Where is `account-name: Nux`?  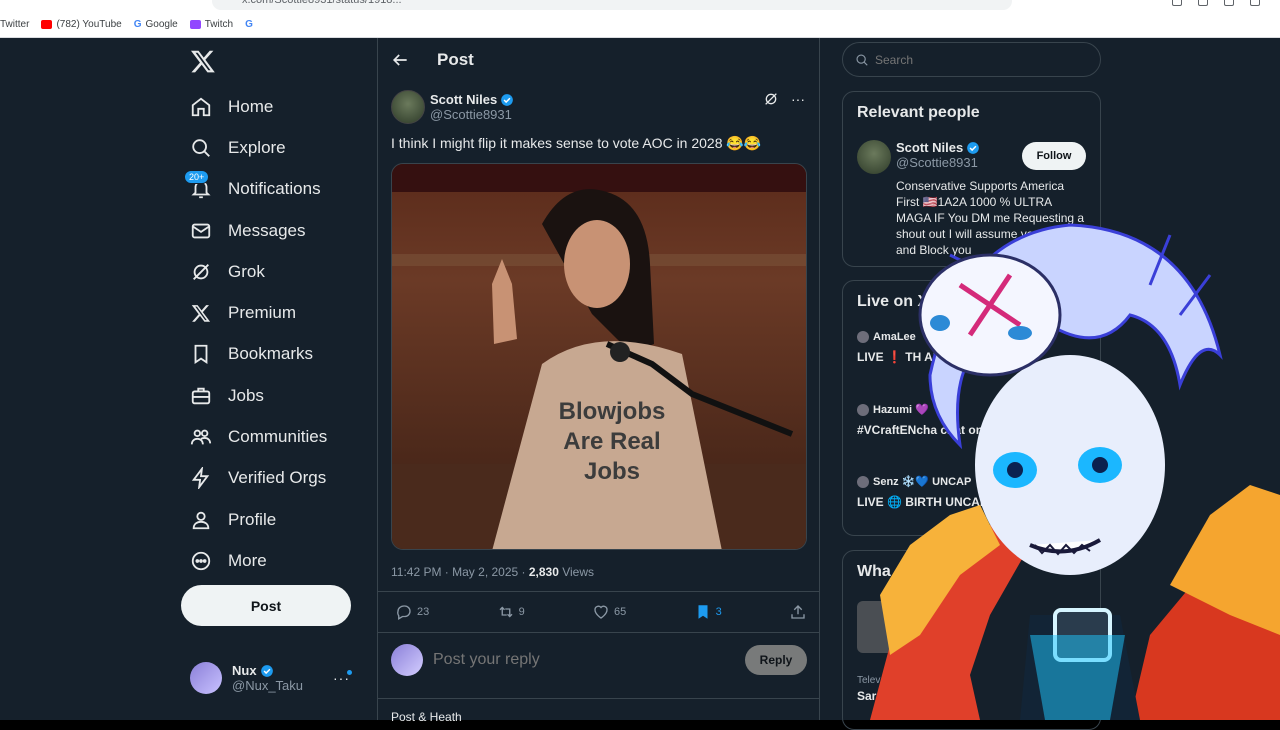 account-name: Nux is located at coordinates (244, 670).